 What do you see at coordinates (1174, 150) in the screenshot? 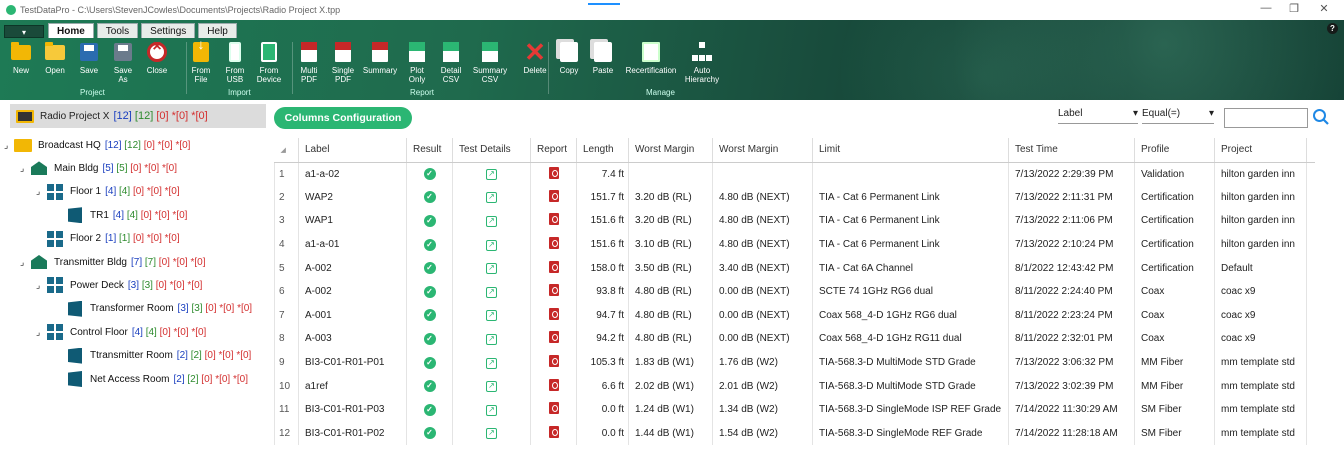
I see `column-header: Profile` at bounding box center [1174, 150].